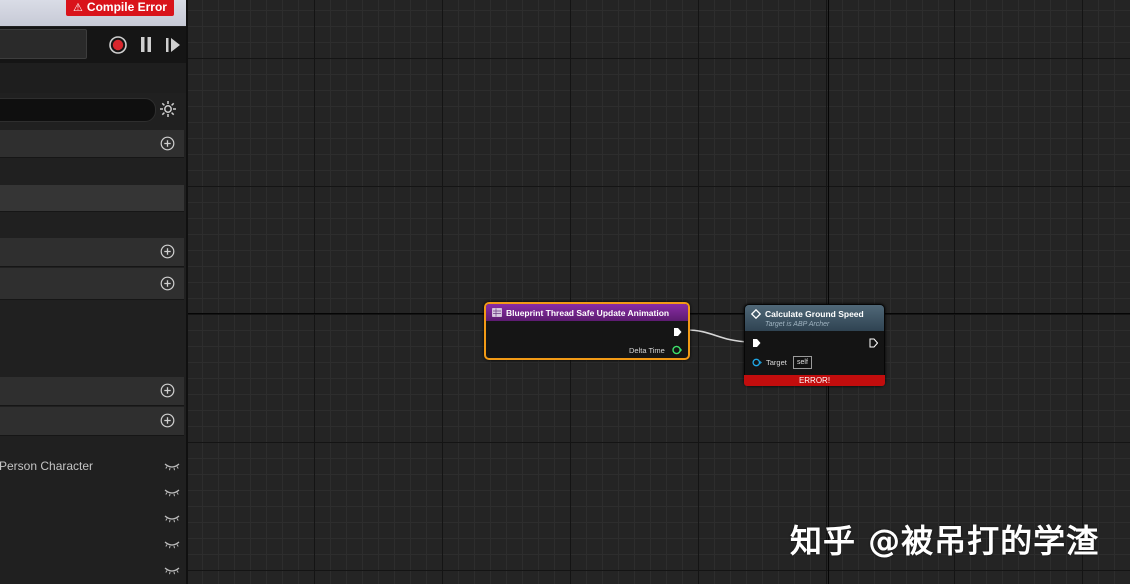  I want to click on toolbar-strip: ⚠ Compile Error, so click(93, 13).